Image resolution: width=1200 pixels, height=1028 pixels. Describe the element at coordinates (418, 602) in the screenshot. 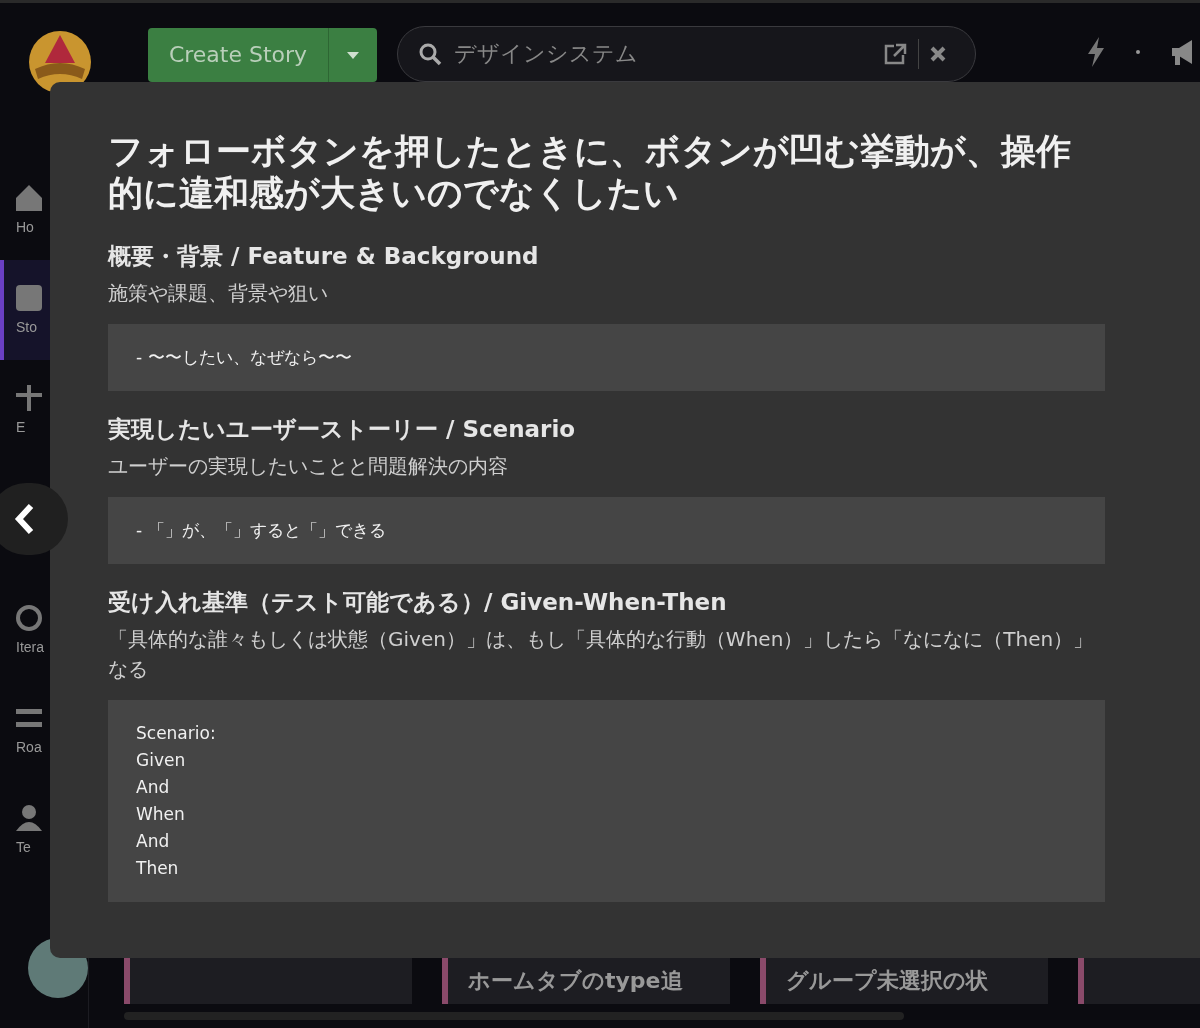

I see `section-heading: 受け入れ基準（テスト可能である）/ Given-When-Then` at that location.